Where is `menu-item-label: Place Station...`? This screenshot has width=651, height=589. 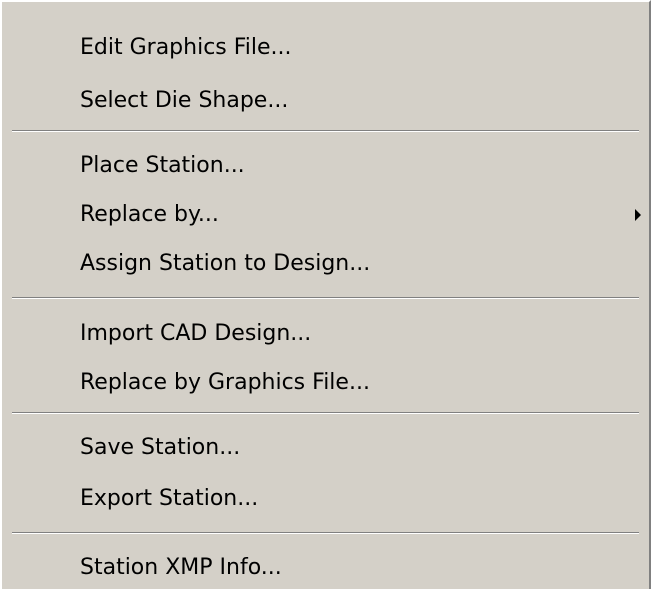
menu-item-label: Place Station... is located at coordinates (162, 165).